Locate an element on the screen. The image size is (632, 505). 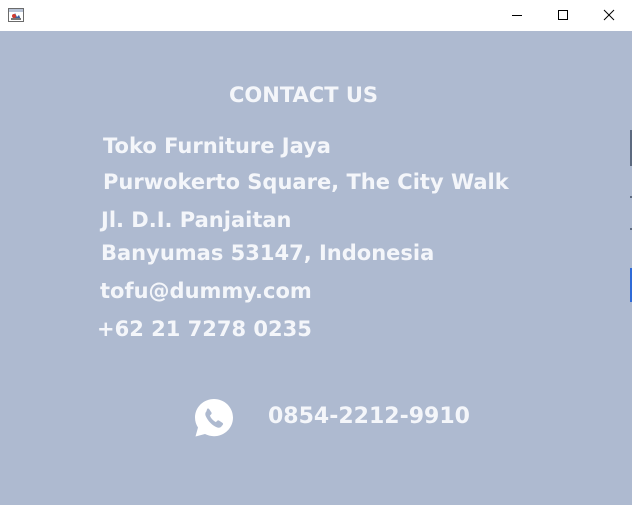
address-line-2: Jl. D.I. Panjaitan is located at coordinates (196, 220).